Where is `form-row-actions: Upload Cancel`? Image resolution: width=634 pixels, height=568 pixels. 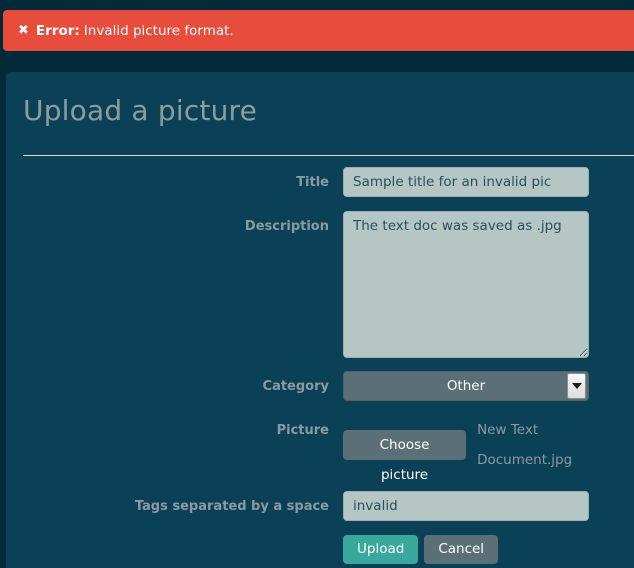
form-row-actions: Upload Cancel is located at coordinates (320, 549).